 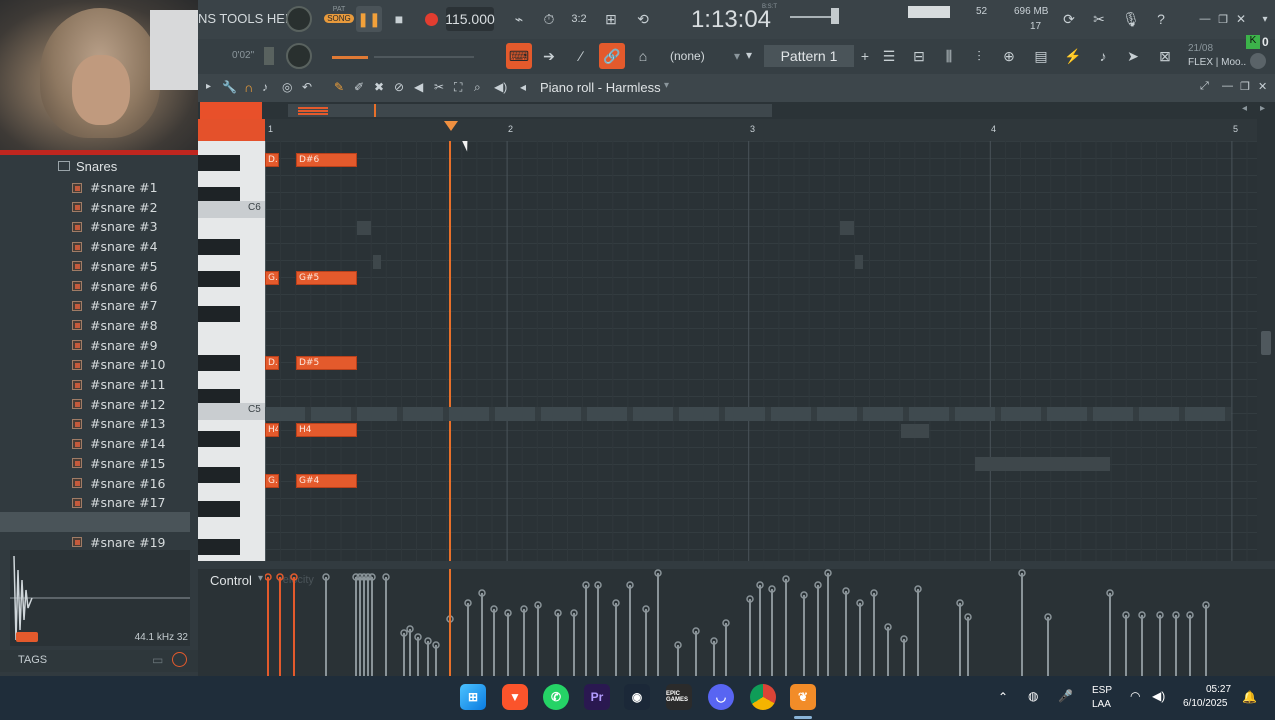 I want to click on epic-games-icon: EPIC GAMES, so click(x=679, y=697).